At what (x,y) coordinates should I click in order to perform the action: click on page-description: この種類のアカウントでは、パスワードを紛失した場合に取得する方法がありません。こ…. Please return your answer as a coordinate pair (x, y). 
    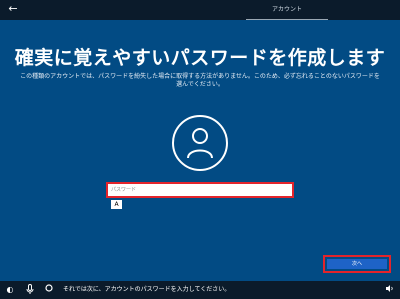
    Looking at the image, I should click on (200, 80).